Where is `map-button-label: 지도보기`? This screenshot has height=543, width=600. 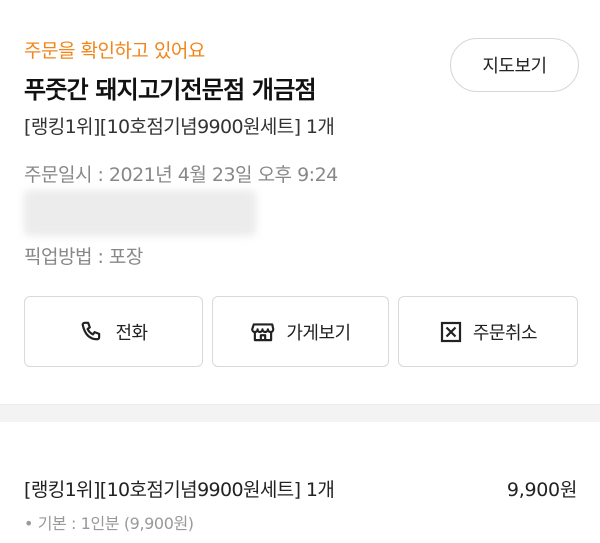
map-button-label: 지도보기 is located at coordinates (514, 66).